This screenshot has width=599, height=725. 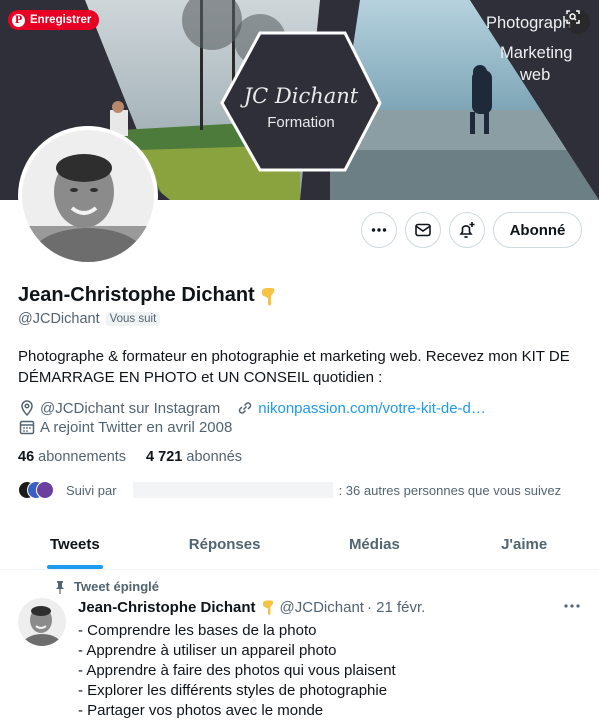 I want to click on calendar-icon, so click(x=27, y=427).